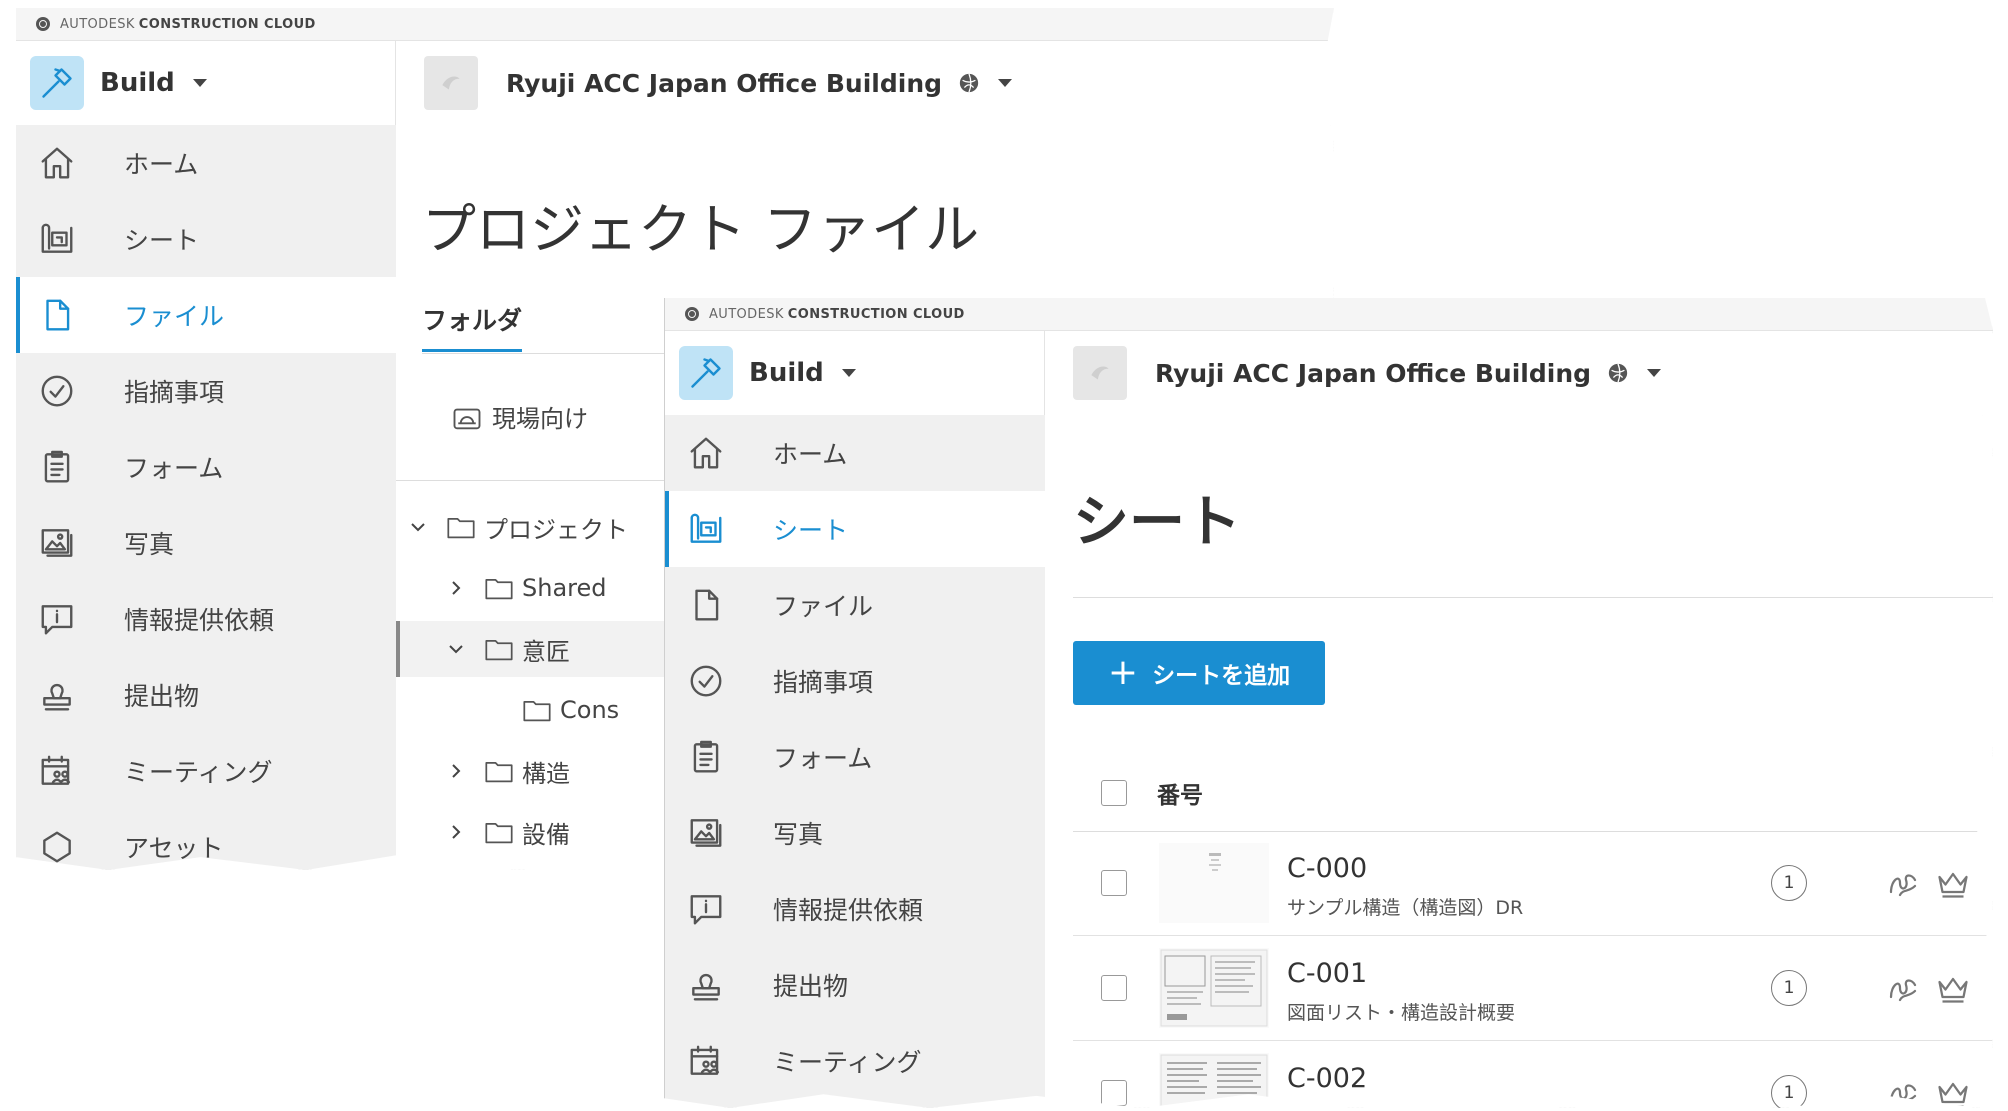 Image resolution: width=2008 pixels, height=1111 pixels. What do you see at coordinates (1123, 672) in the screenshot?
I see `plus-icon: +` at bounding box center [1123, 672].